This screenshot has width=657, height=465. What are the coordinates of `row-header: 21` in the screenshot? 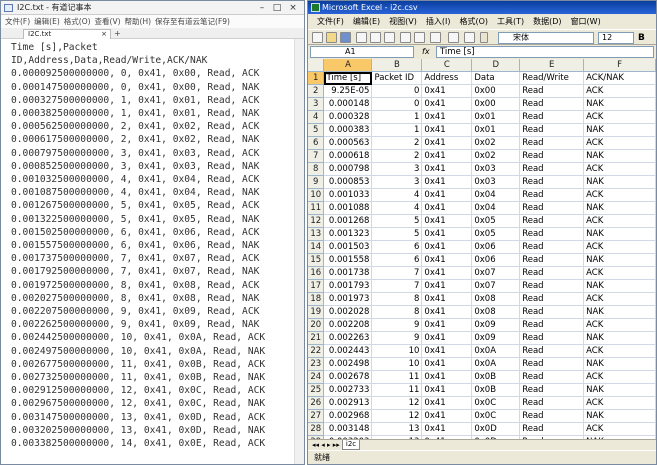 It's located at (316, 338).